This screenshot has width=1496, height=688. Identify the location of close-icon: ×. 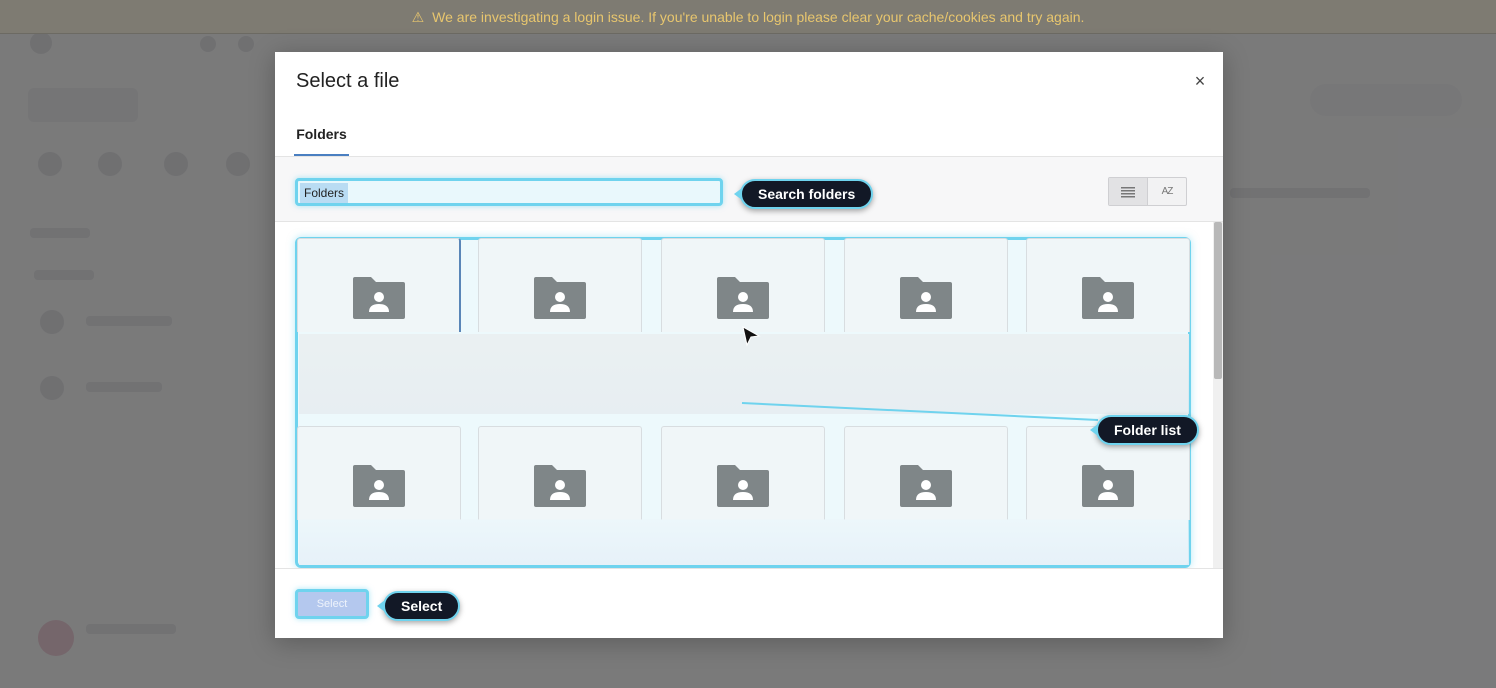
(1200, 81).